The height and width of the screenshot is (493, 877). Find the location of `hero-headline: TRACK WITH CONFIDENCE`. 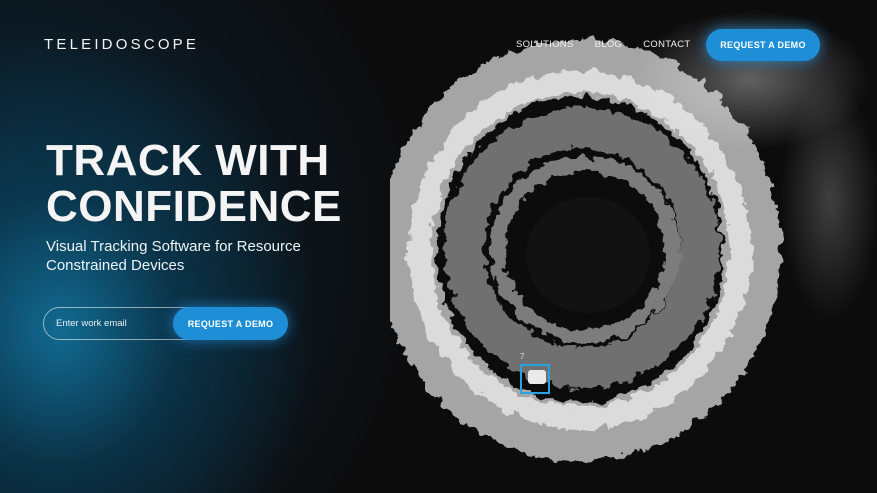

hero-headline: TRACK WITH CONFIDENCE is located at coordinates (194, 184).